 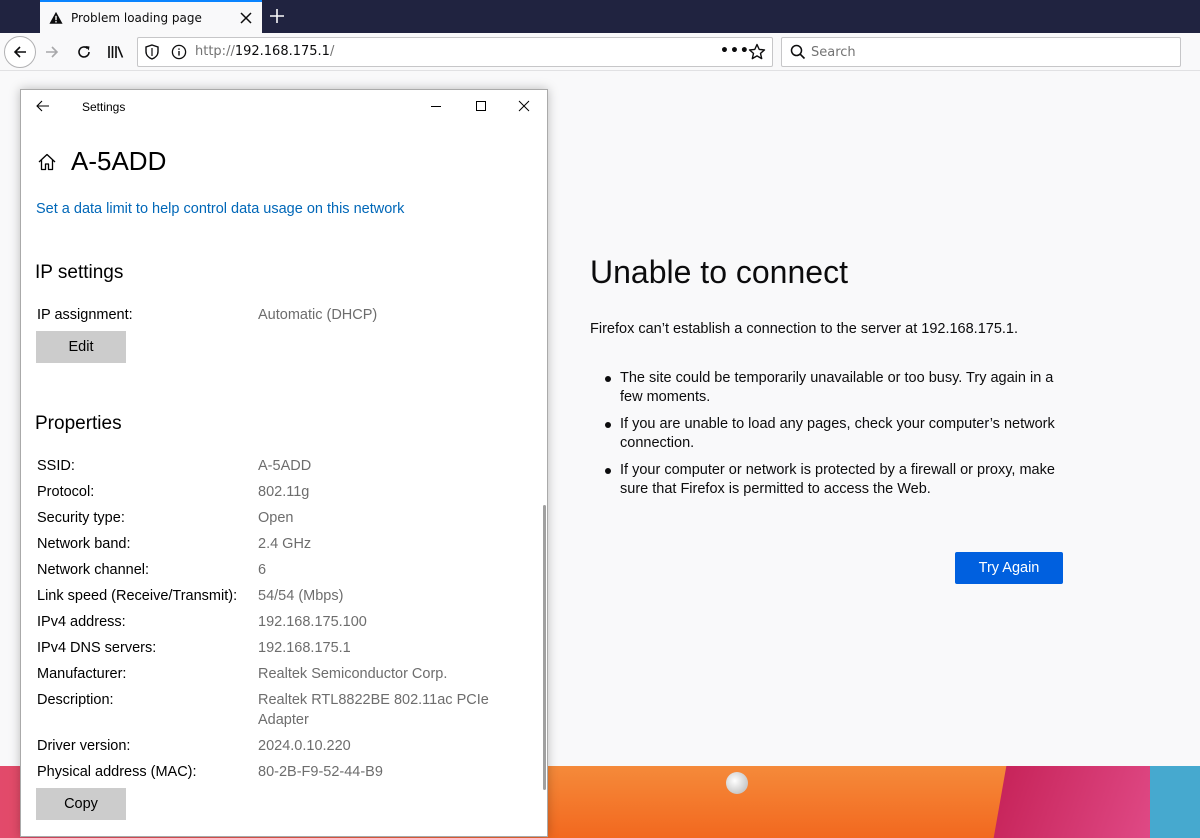 I want to click on network-name-heading: A-5ADD, so click(x=119, y=161).